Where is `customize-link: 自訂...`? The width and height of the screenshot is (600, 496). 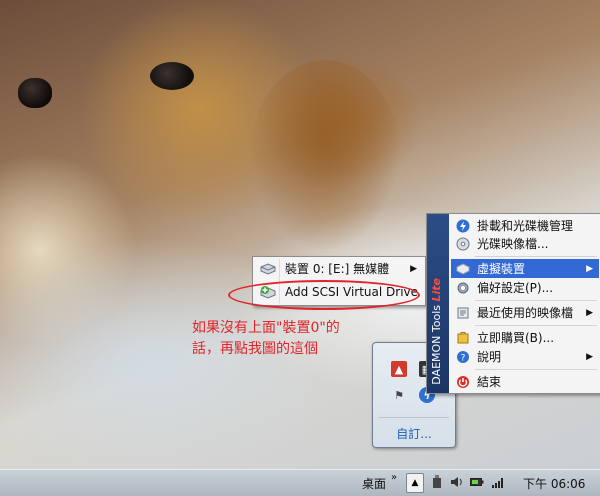 customize-link: 自訂... is located at coordinates (414, 433).